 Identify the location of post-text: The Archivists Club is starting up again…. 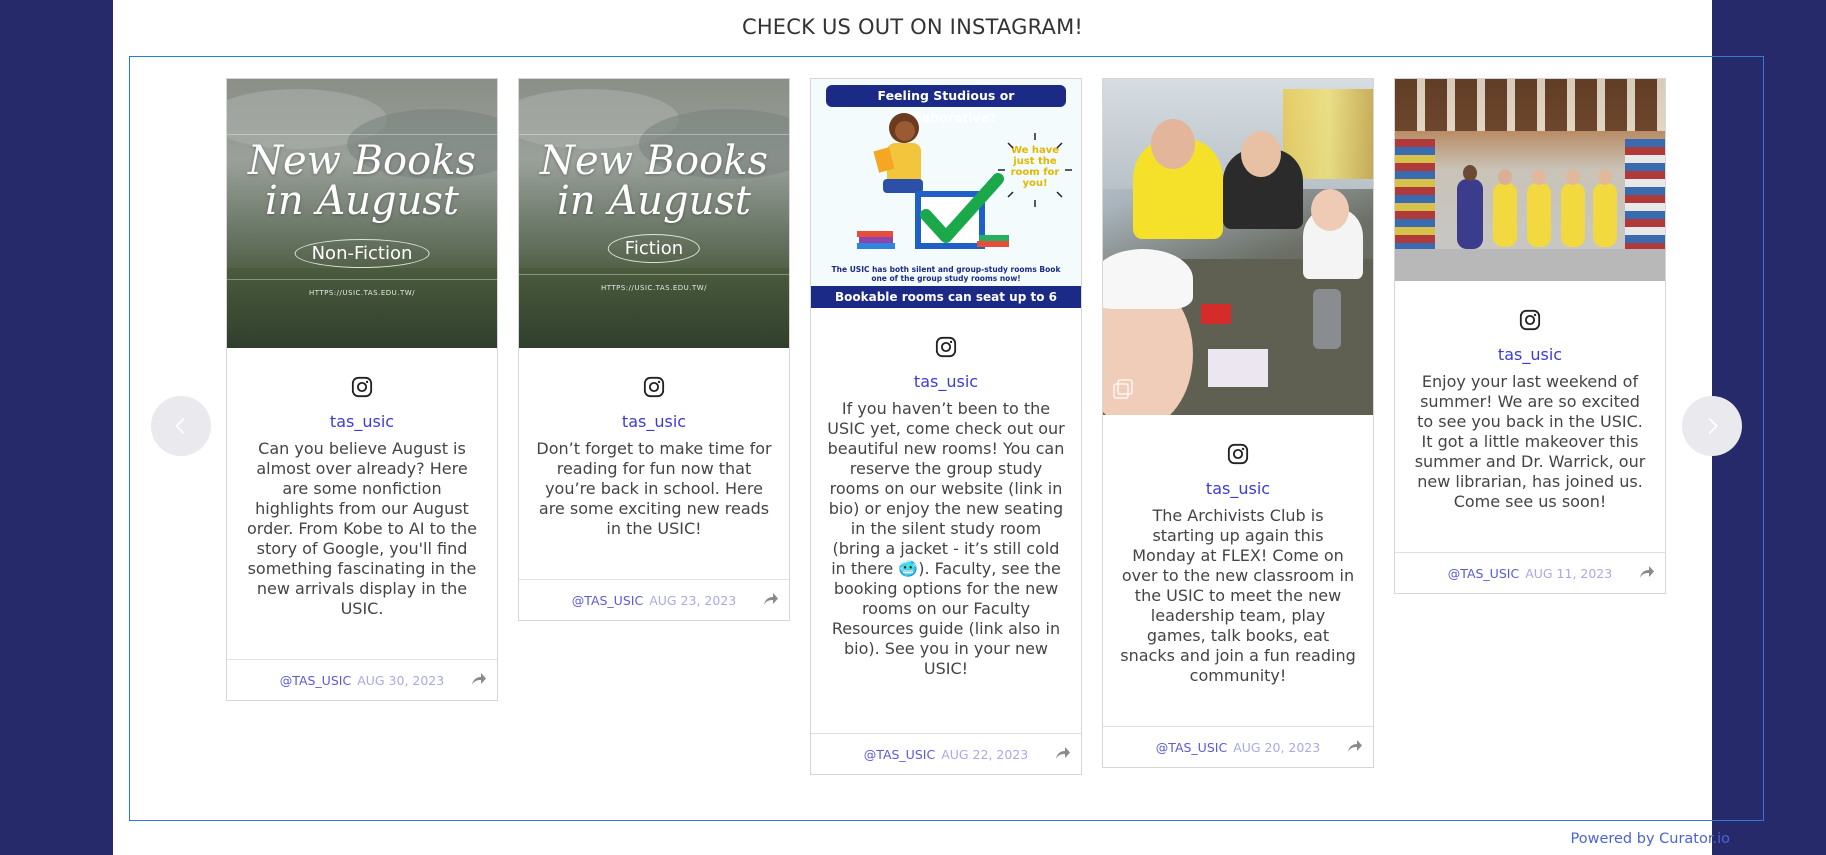
(1238, 595).